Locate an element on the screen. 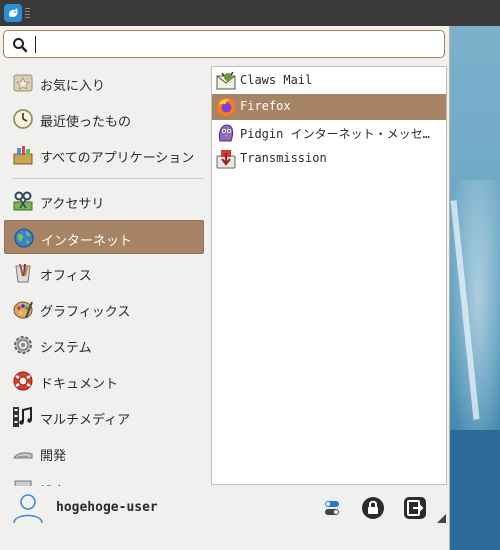 This screenshot has width=500, height=550. category-favorites: お気に入り is located at coordinates (104, 83).